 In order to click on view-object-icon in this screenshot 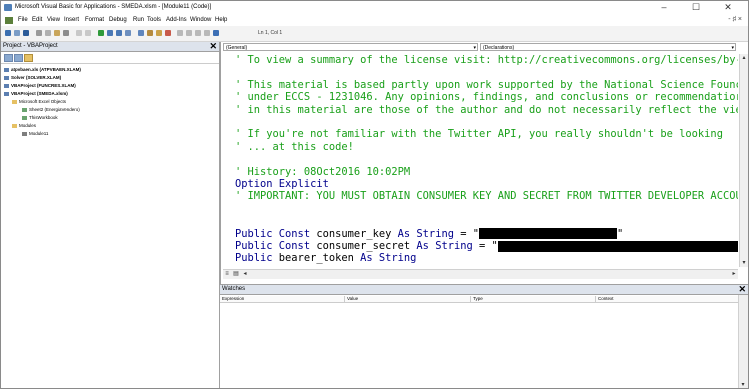, I will do `click(18, 58)`.